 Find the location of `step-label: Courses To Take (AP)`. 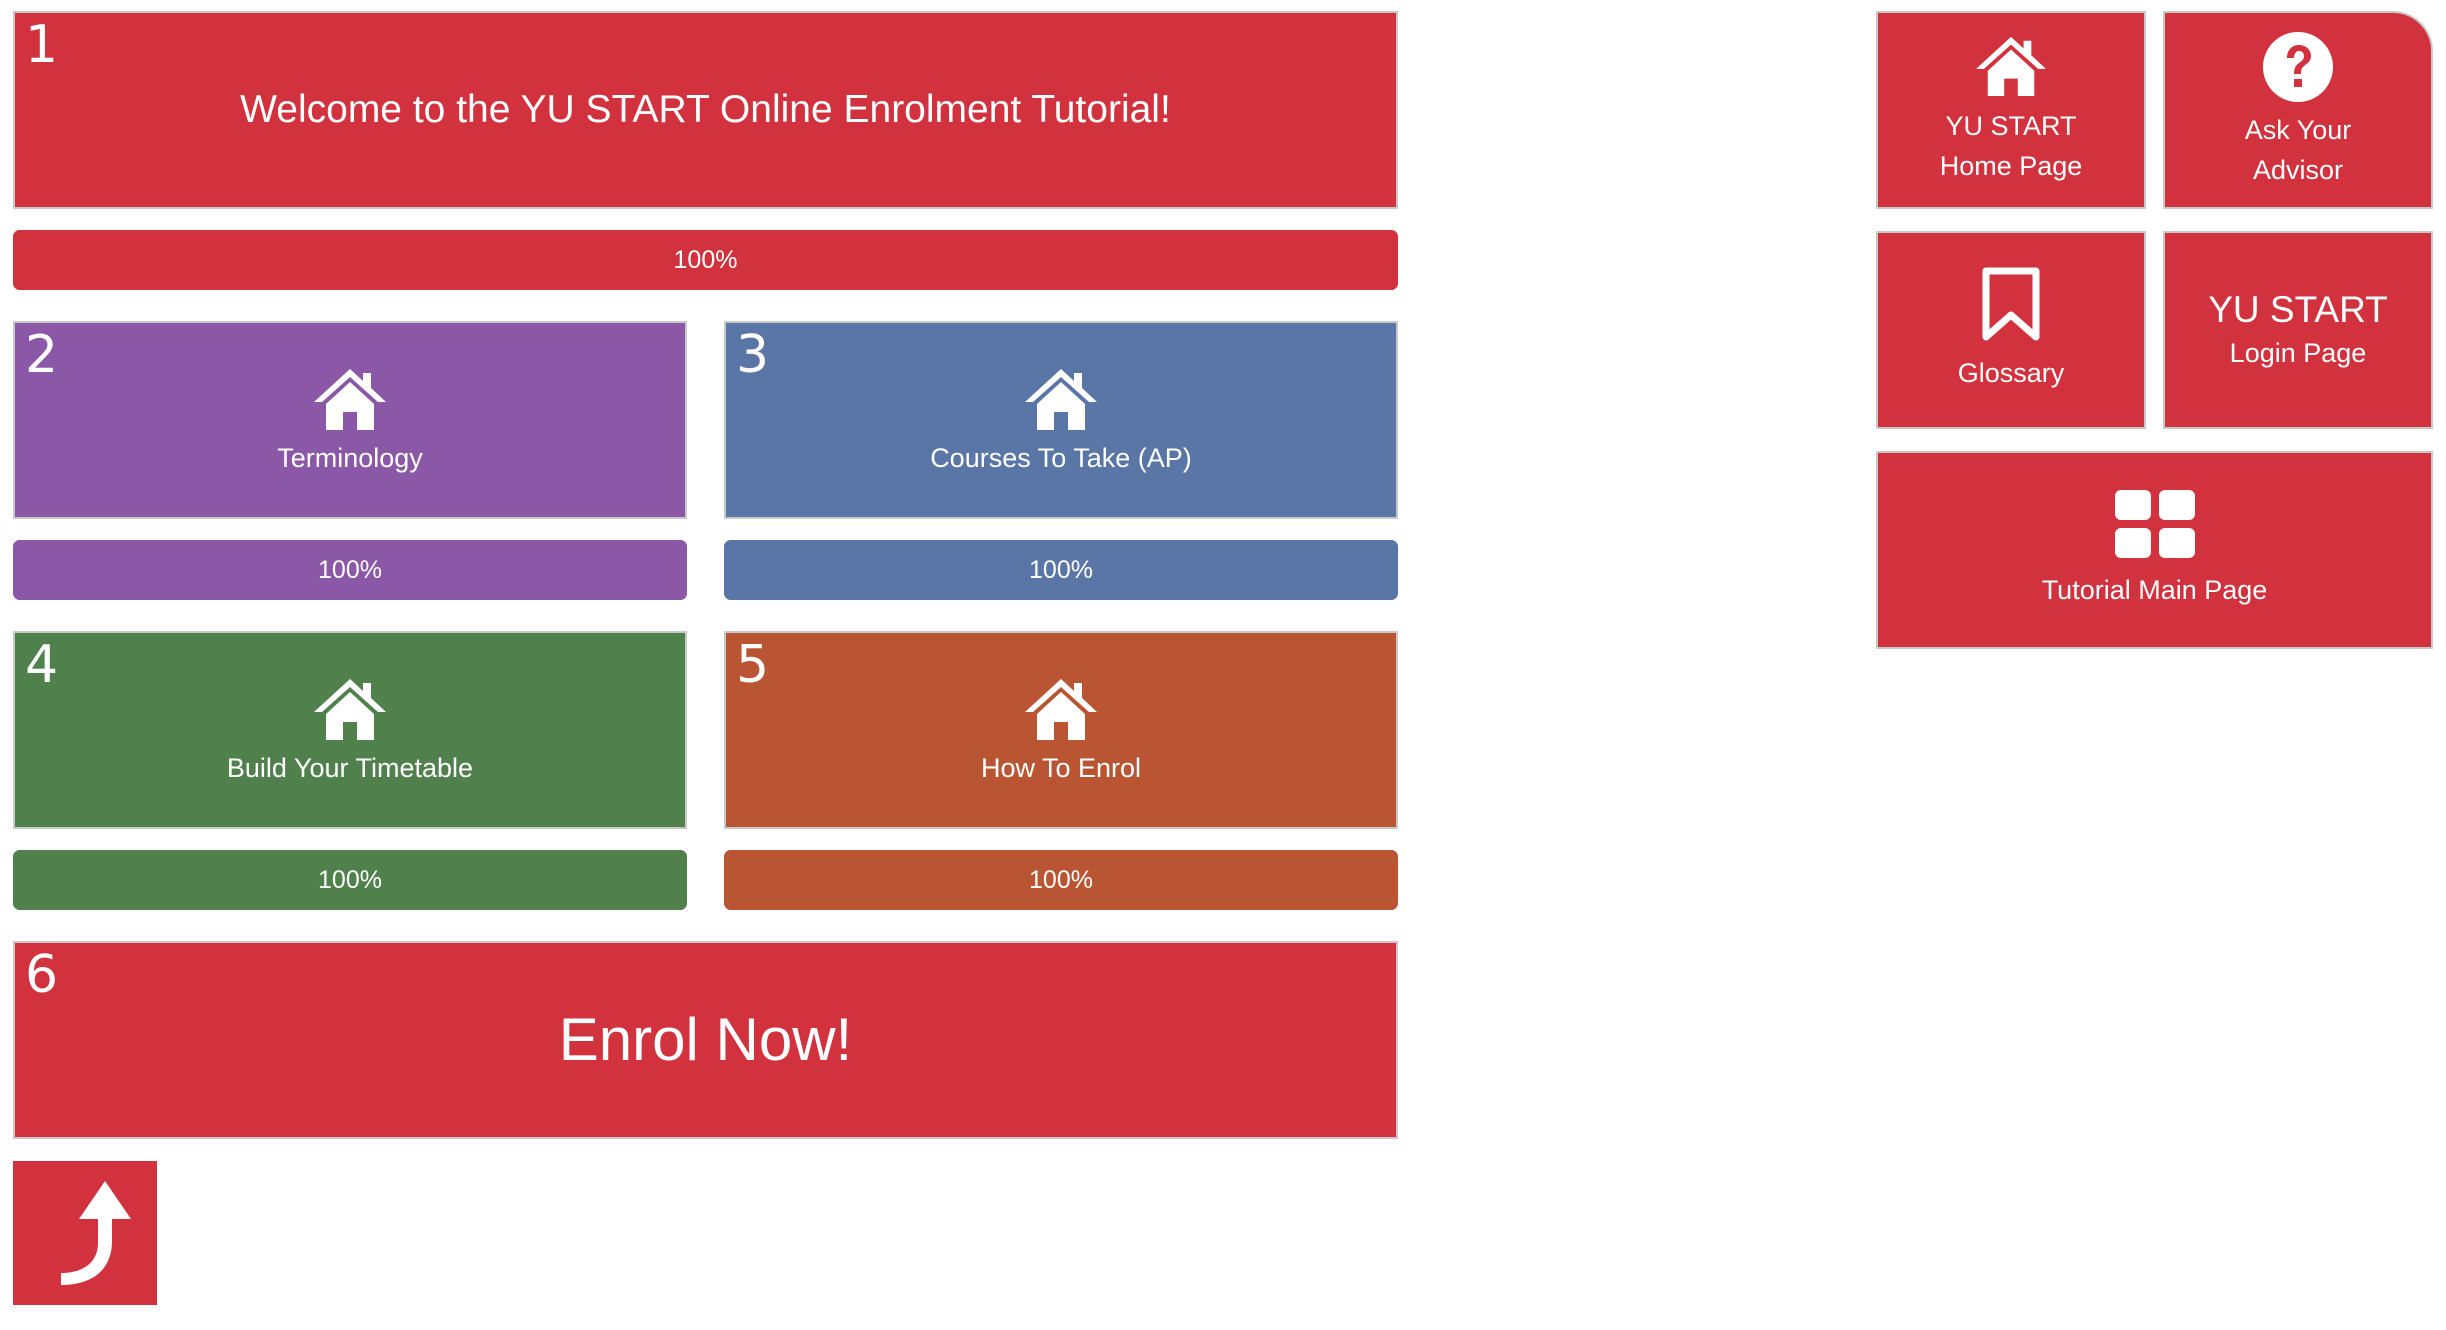

step-label: Courses To Take (AP) is located at coordinates (1061, 457).